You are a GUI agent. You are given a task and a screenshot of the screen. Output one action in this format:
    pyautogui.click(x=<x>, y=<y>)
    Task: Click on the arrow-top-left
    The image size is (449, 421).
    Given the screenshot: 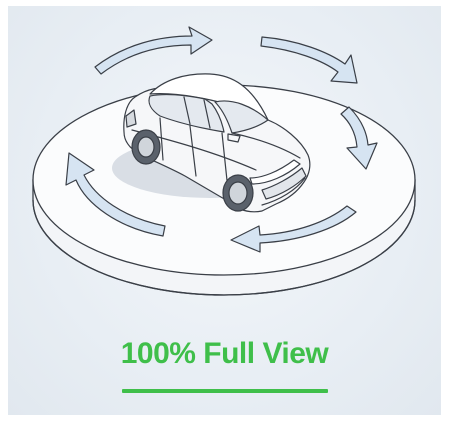 What is the action you would take?
    pyautogui.click(x=153, y=50)
    